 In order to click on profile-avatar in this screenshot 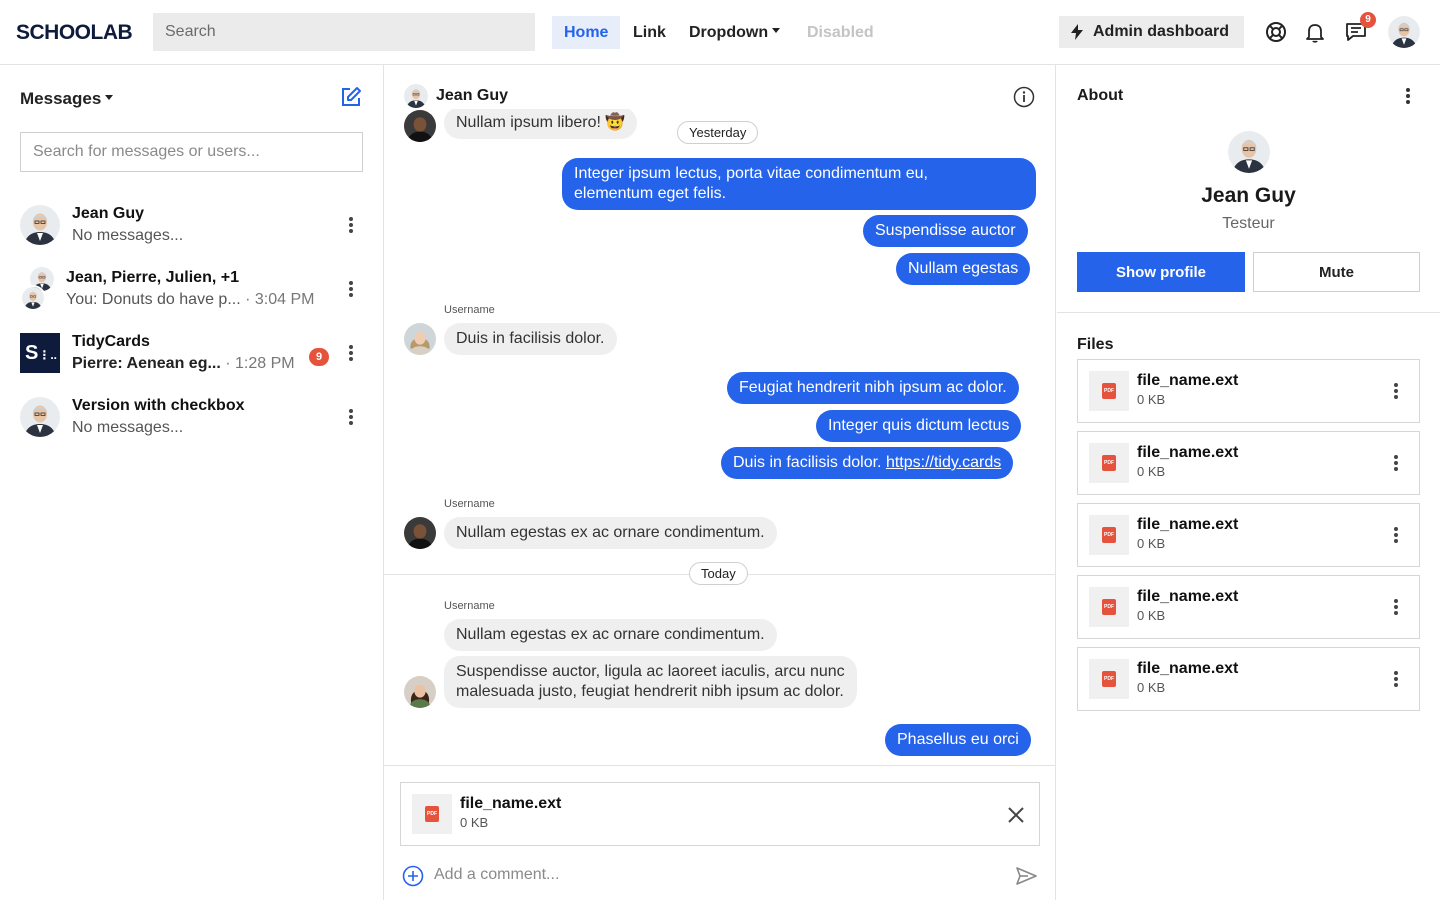, I will do `click(1249, 152)`.